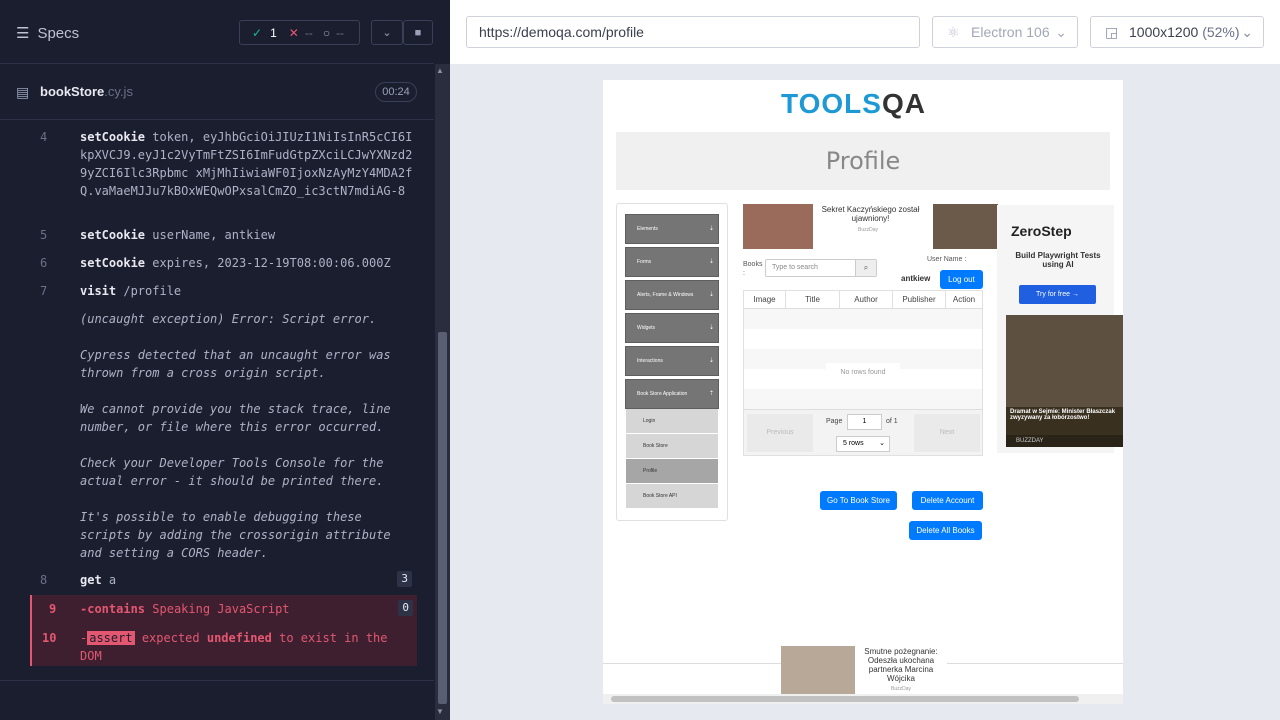  Describe the element at coordinates (418, 32) in the screenshot. I see `stop-icon: ■` at that location.